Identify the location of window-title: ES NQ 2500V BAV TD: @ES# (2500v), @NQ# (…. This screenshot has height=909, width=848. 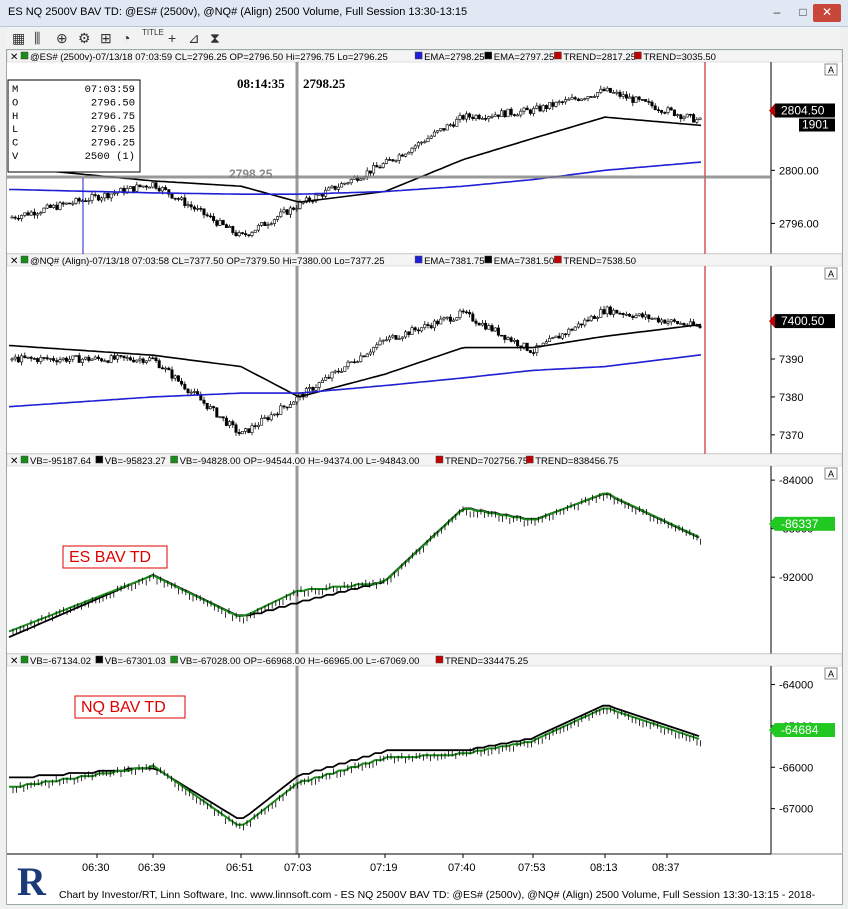
(238, 12).